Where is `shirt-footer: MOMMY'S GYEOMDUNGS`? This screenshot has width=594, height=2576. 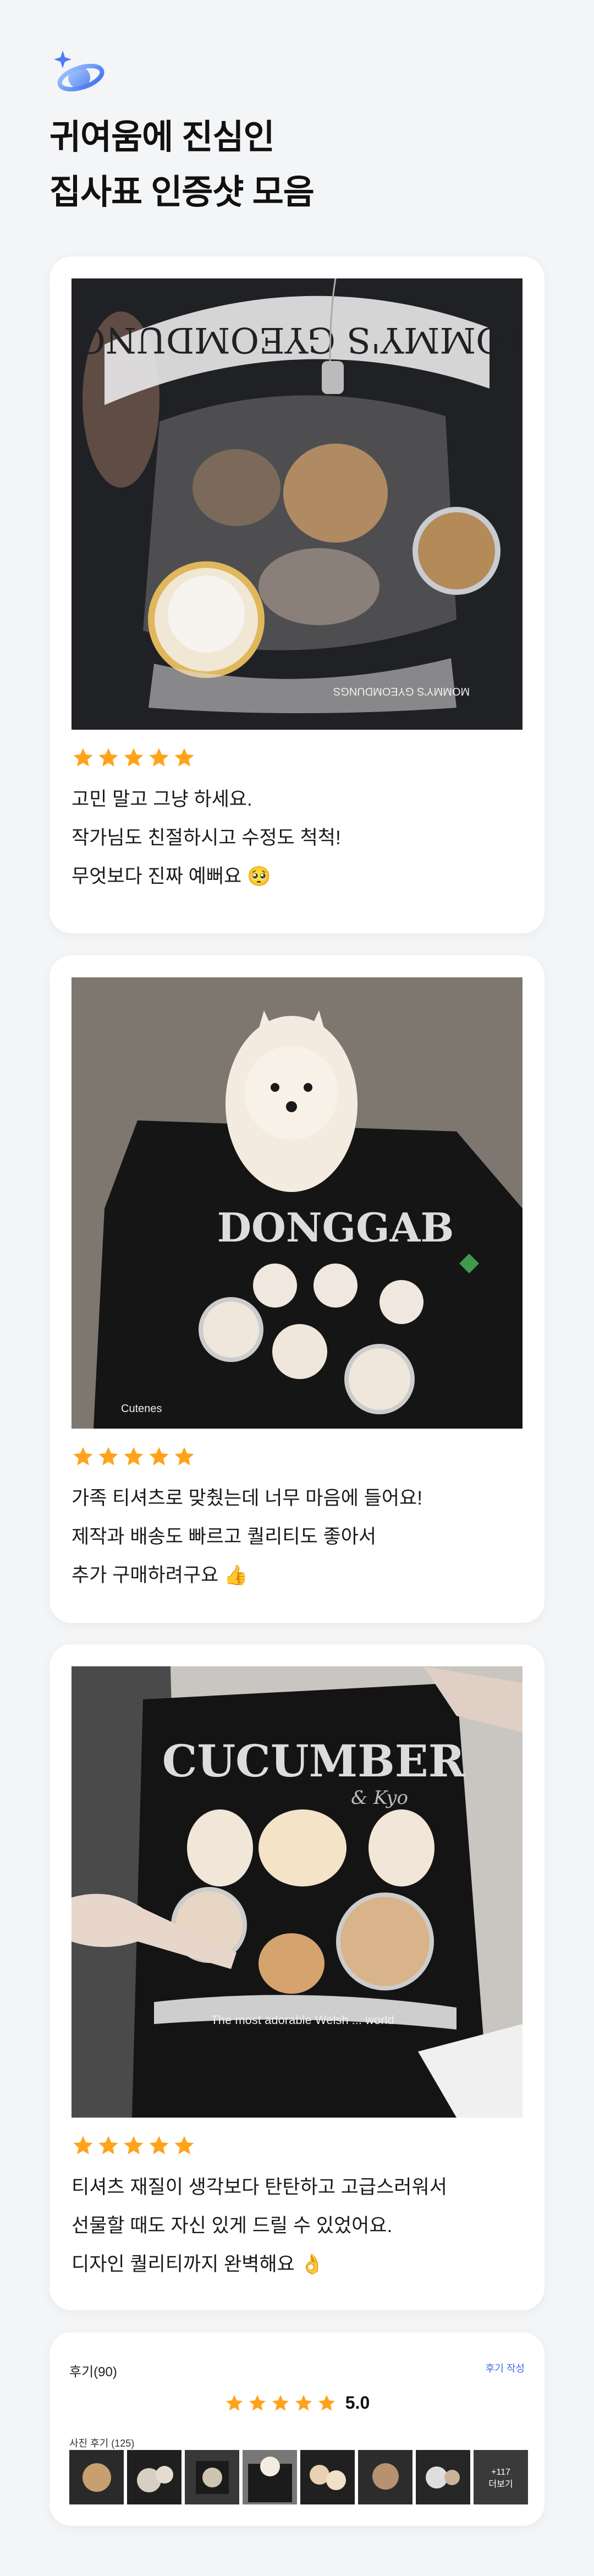
shirt-footer: MOMMY'S GYEOMDUNGS is located at coordinates (402, 691).